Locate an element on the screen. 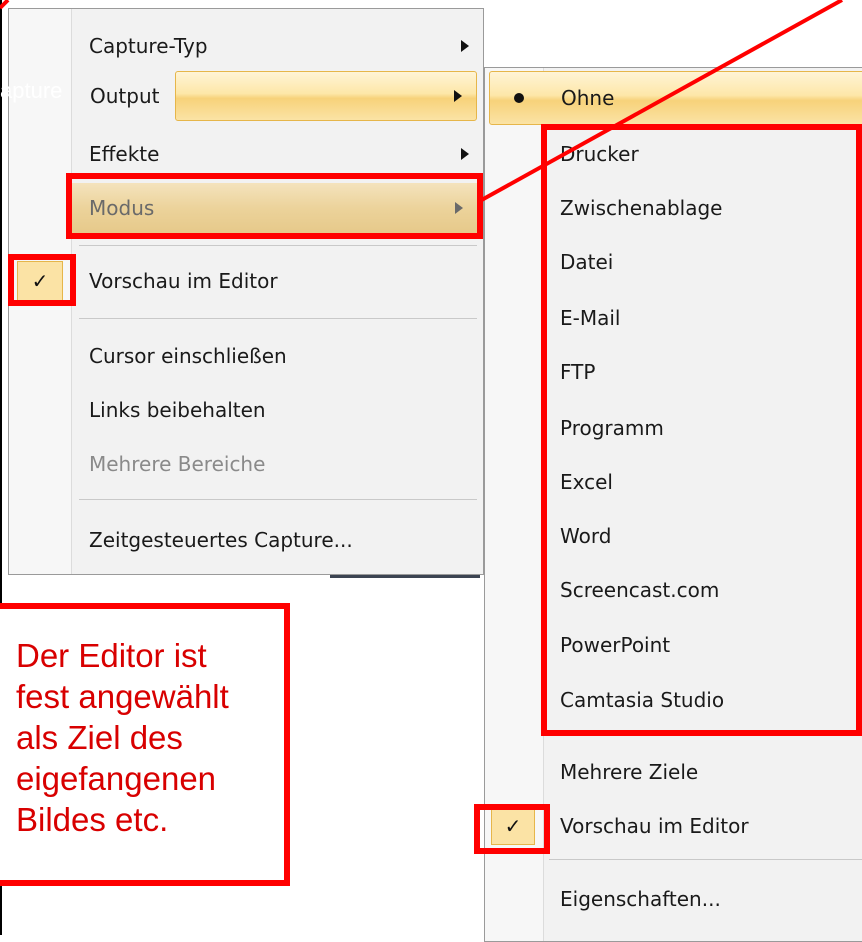 The width and height of the screenshot is (862, 942). annotation-box-check-sub is located at coordinates (512, 829).